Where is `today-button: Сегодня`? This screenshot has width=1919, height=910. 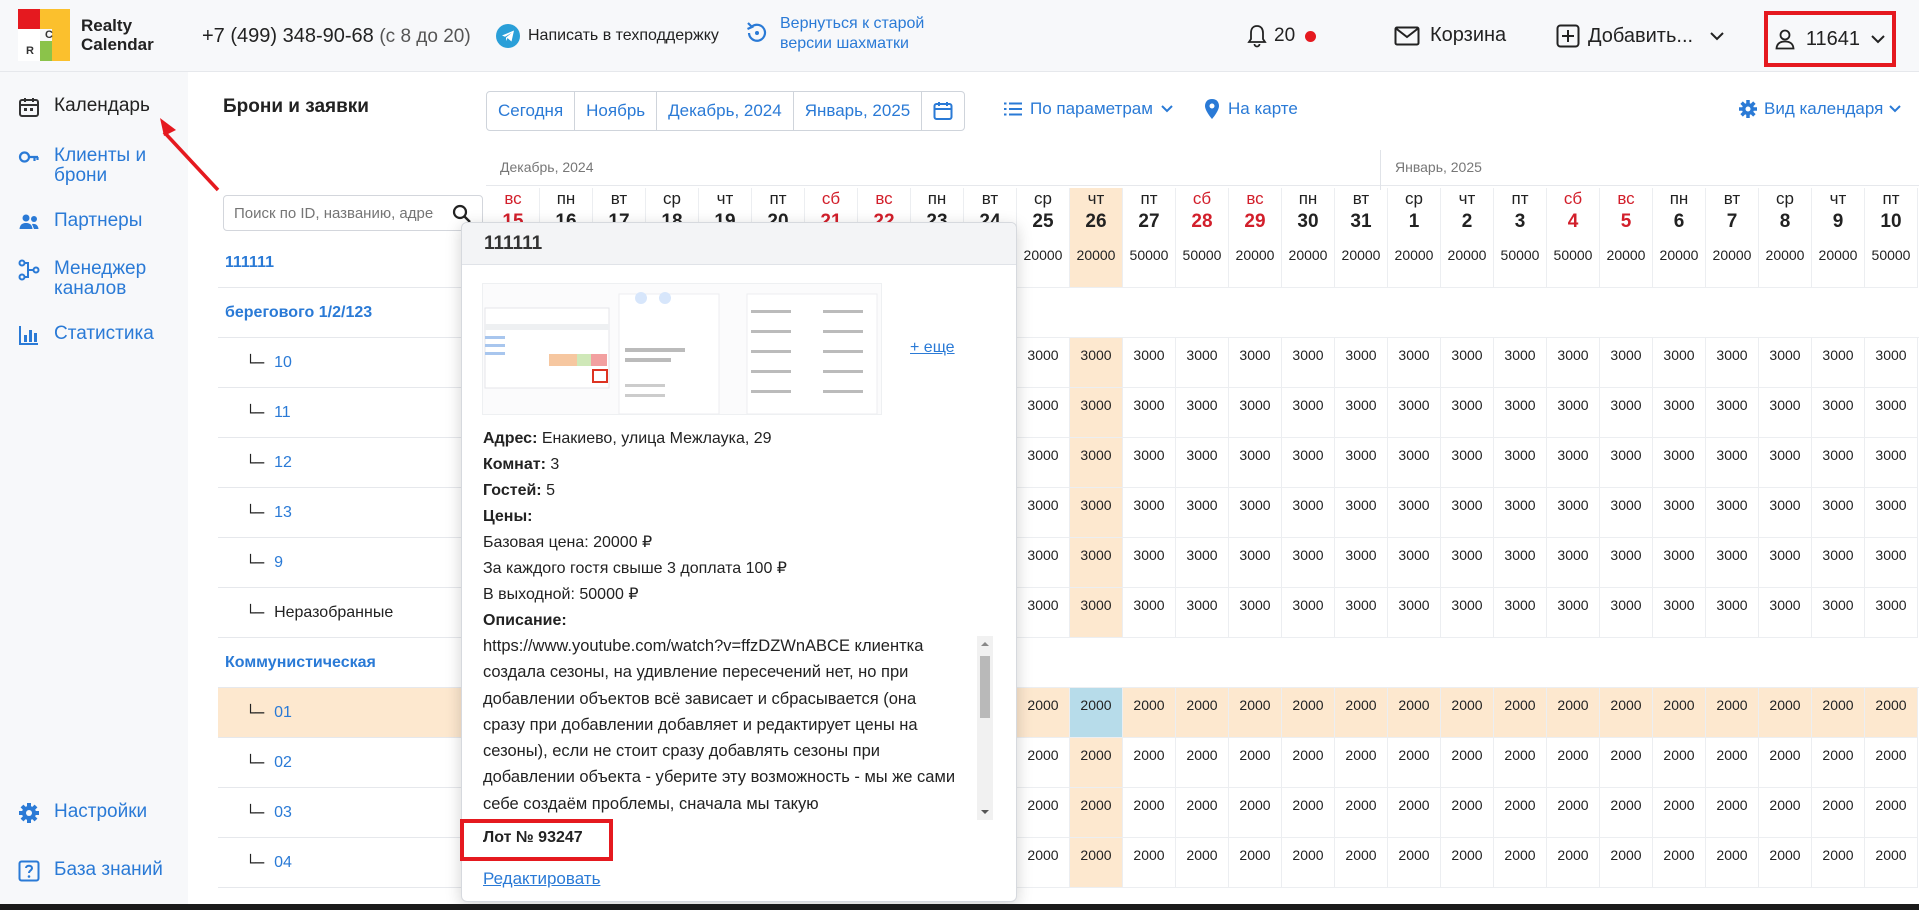
today-button: Сегодня is located at coordinates (531, 111).